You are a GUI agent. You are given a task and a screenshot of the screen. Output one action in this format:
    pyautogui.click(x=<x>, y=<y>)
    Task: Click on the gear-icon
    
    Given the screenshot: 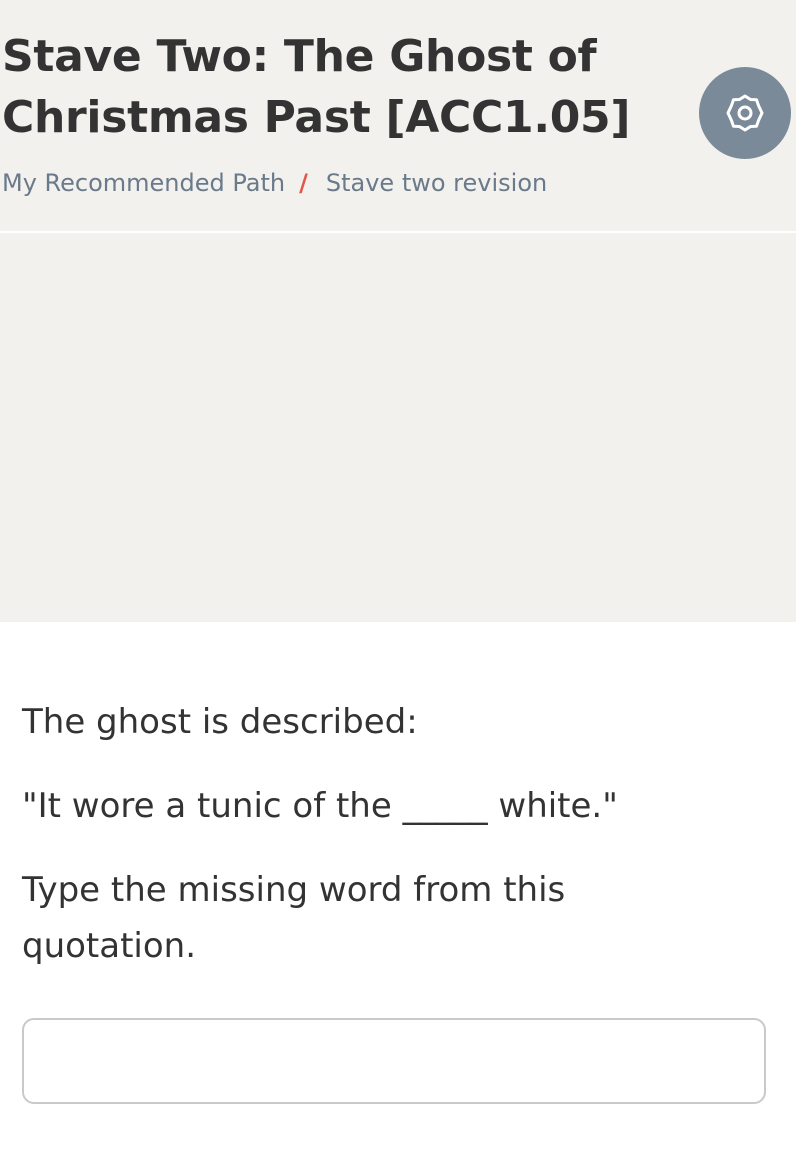 What is the action you would take?
    pyautogui.click(x=745, y=113)
    